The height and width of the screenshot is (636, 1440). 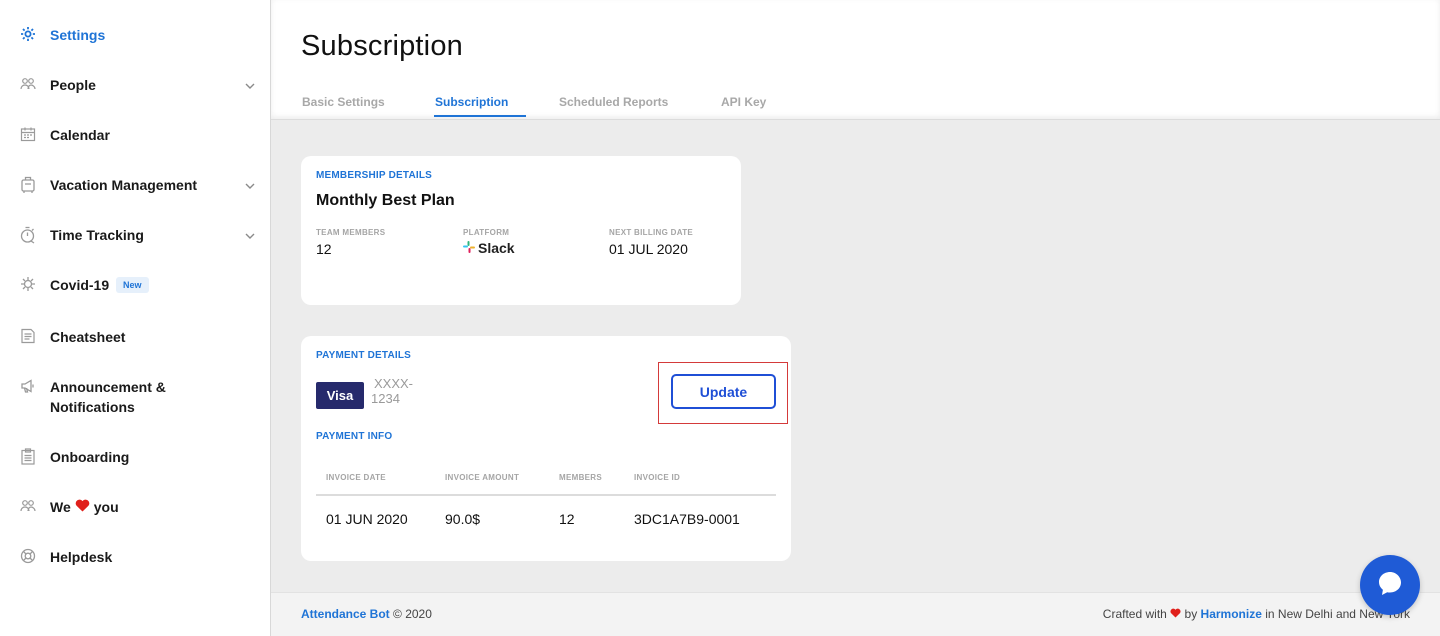 I want to click on card-number-line2: 1234, so click(x=385, y=398).